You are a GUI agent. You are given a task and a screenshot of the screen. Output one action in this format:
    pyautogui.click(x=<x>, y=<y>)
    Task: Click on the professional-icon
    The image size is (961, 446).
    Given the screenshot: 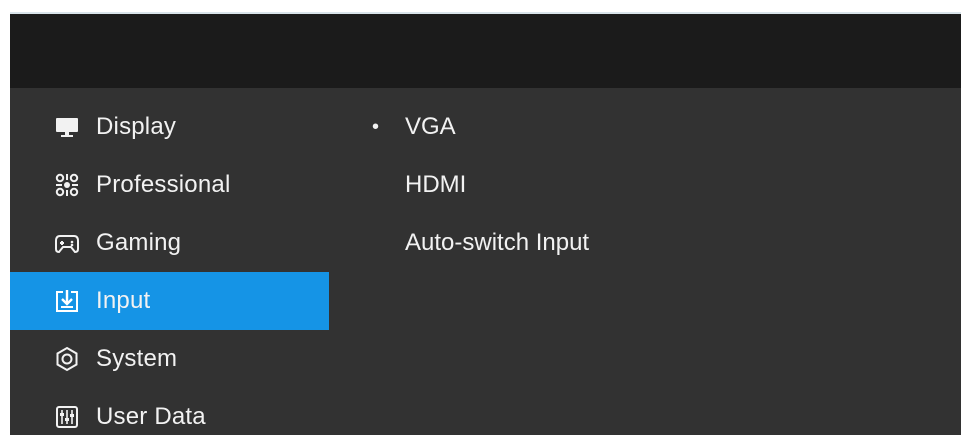 What is the action you would take?
    pyautogui.click(x=67, y=185)
    